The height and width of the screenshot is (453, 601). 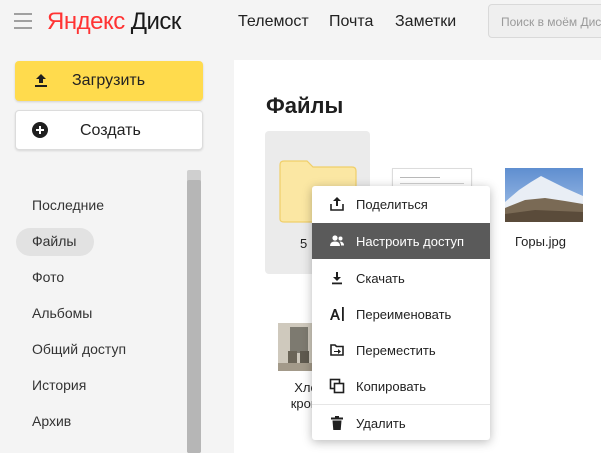 What do you see at coordinates (396, 350) in the screenshot?
I see `menu-item-move-label: Переместить` at bounding box center [396, 350].